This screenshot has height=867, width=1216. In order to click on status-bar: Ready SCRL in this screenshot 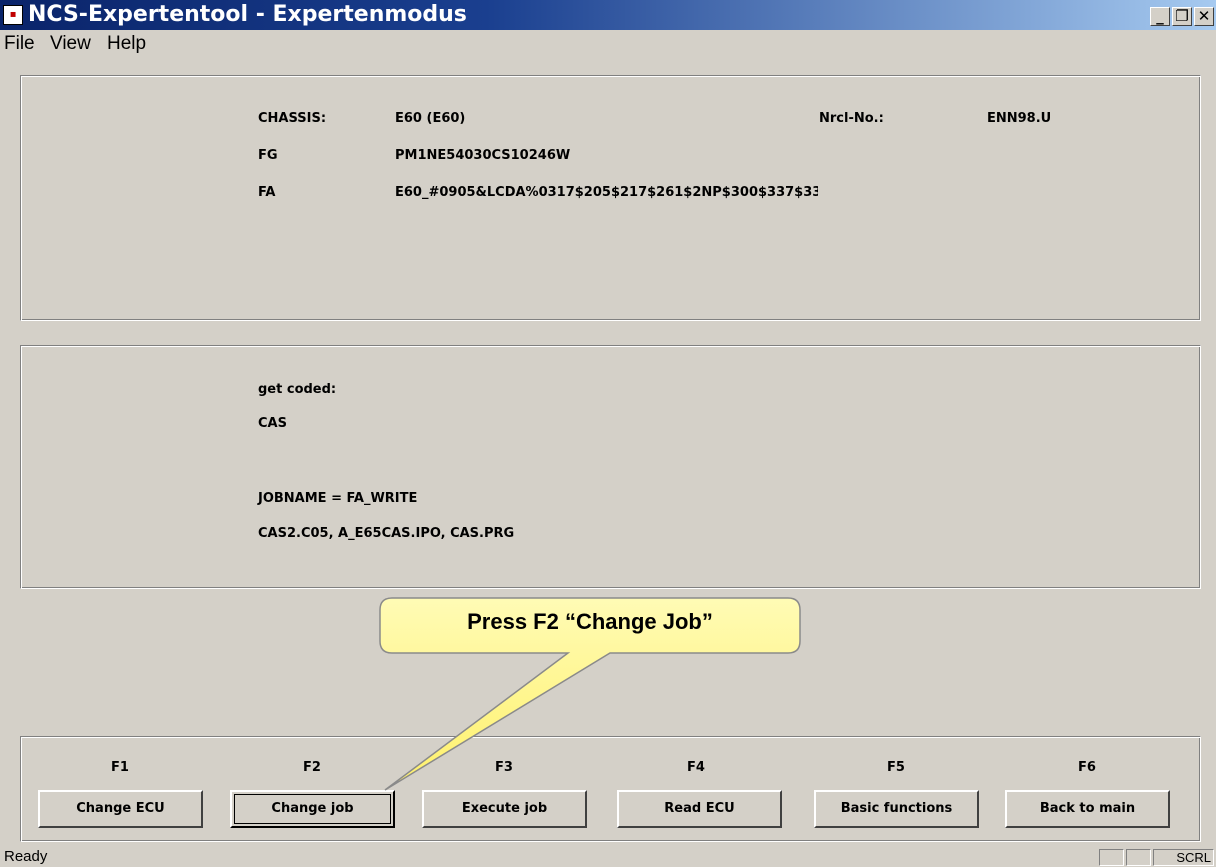, I will do `click(608, 857)`.